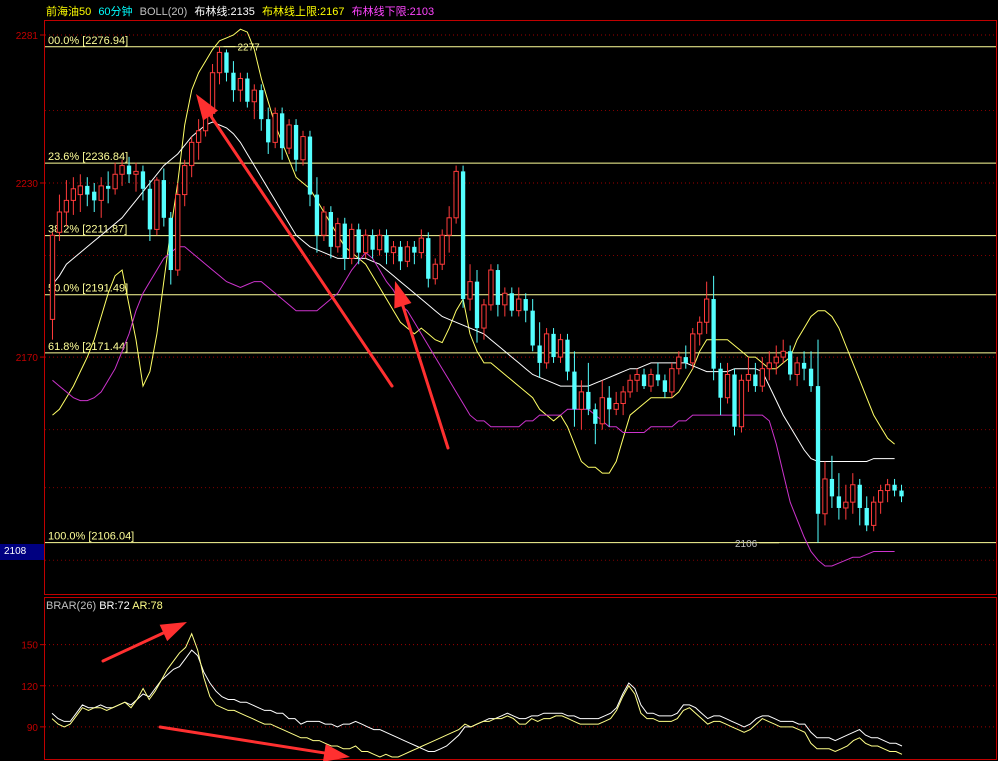  What do you see at coordinates (27, 36) in the screenshot?
I see `y-tick-label: 2281` at bounding box center [27, 36].